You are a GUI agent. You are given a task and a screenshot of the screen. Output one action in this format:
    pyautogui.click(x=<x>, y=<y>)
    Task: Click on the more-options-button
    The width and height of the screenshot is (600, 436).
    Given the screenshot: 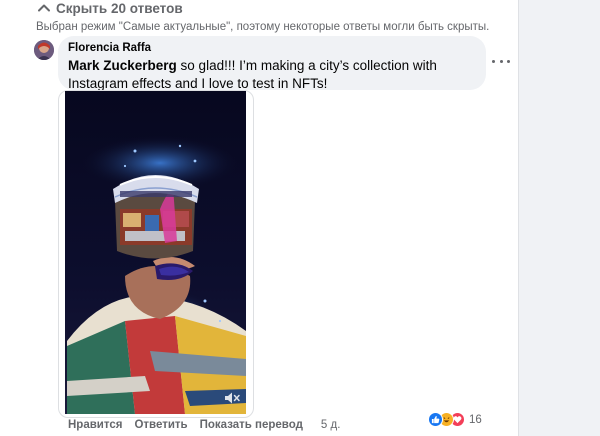 What is the action you would take?
    pyautogui.click(x=501, y=61)
    